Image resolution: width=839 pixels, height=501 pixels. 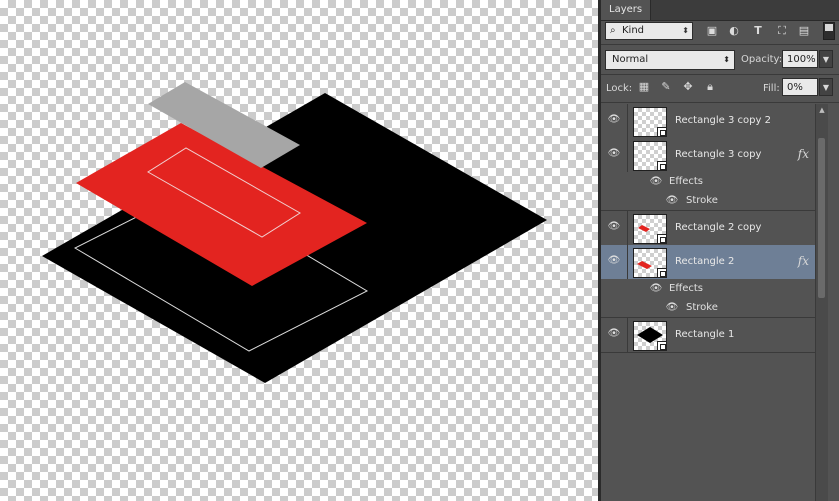 I want to click on layer-row: 👁︎ Rectangle 1, so click(x=708, y=335).